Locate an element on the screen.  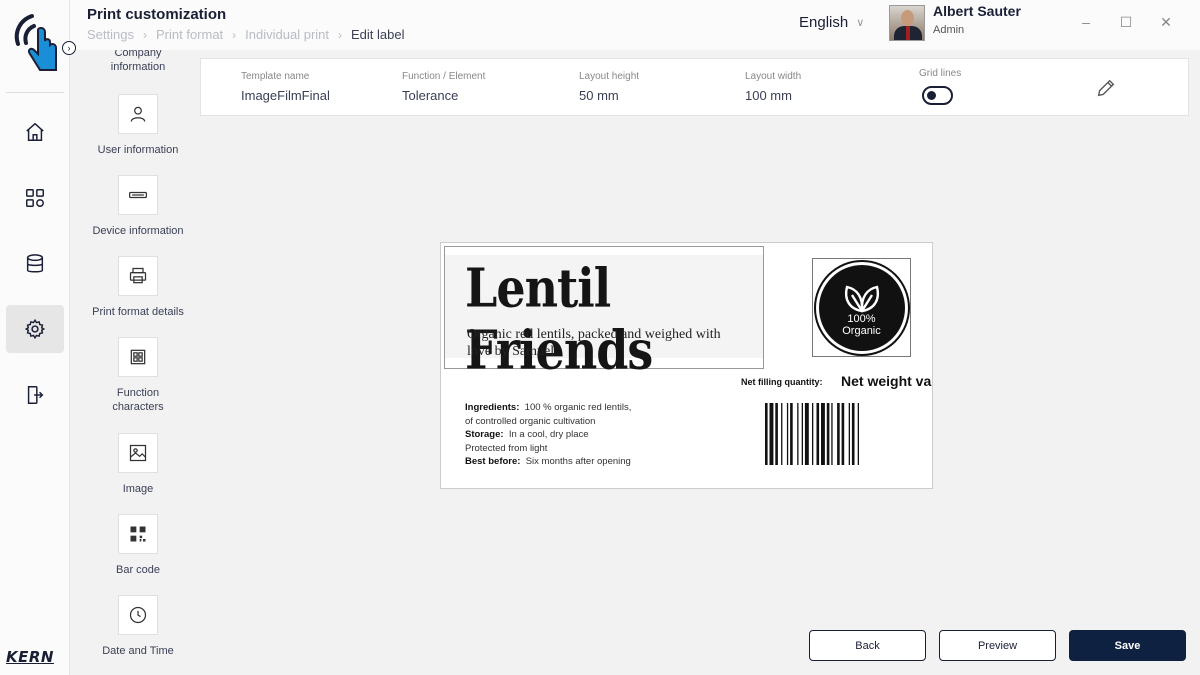
ingredients-value: 100 % organic red lentils, is located at coordinates (578, 407).